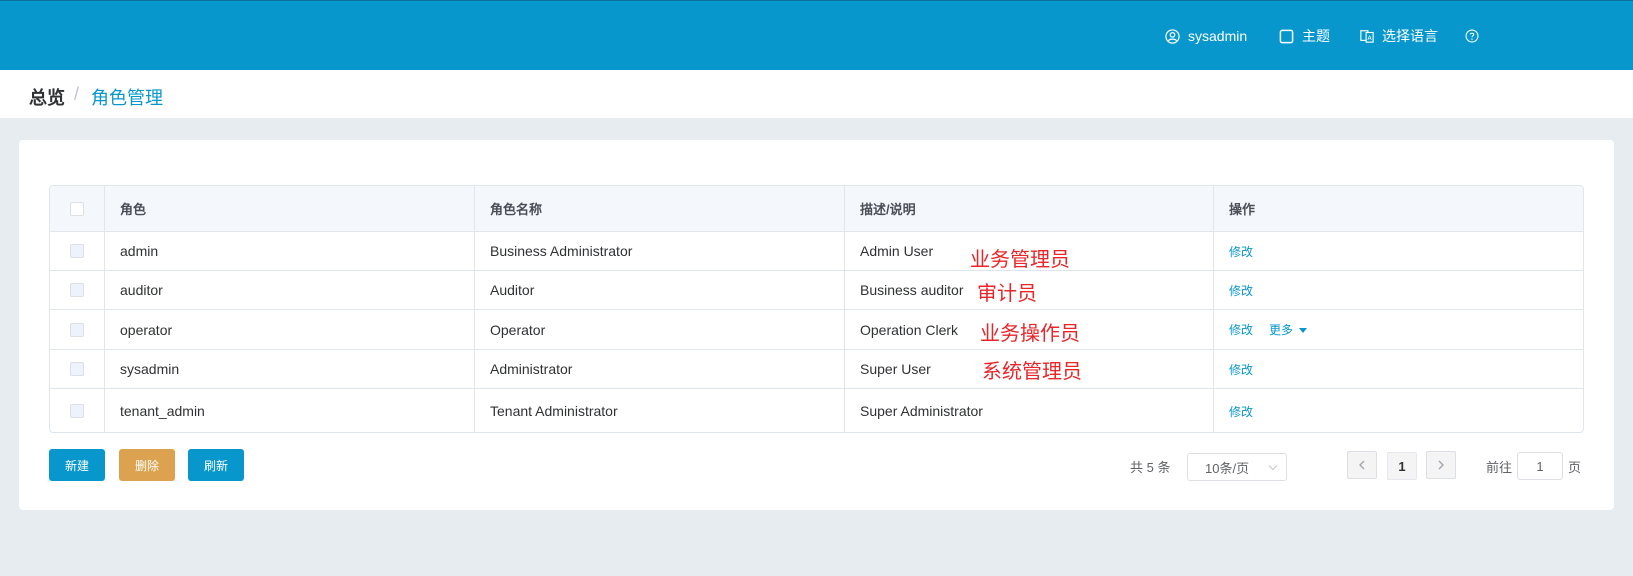  Describe the element at coordinates (660, 410) in the screenshot. I see `cell-role-name: Tenant Administrator` at that location.